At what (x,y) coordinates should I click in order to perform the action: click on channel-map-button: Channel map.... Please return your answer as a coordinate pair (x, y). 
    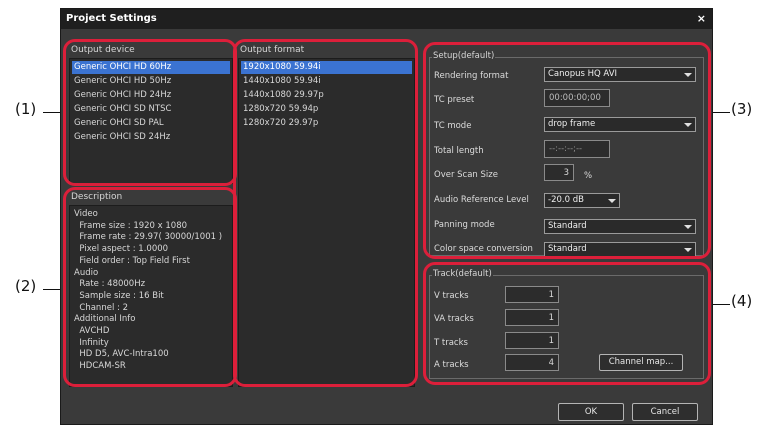
    Looking at the image, I should click on (641, 362).